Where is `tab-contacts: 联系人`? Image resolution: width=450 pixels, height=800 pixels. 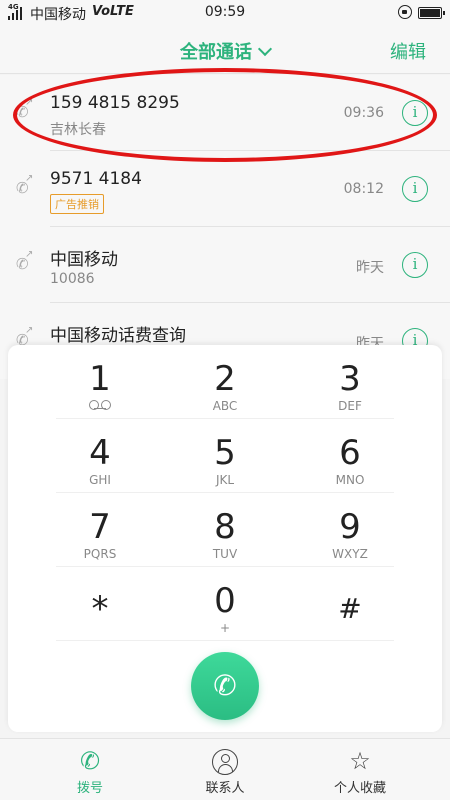 tab-contacts: 联系人 is located at coordinates (225, 769).